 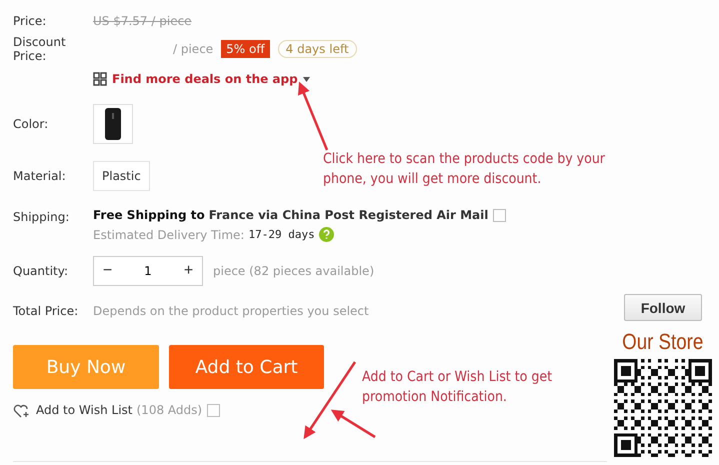 I want to click on field-label: Shipping:, so click(x=41, y=216).